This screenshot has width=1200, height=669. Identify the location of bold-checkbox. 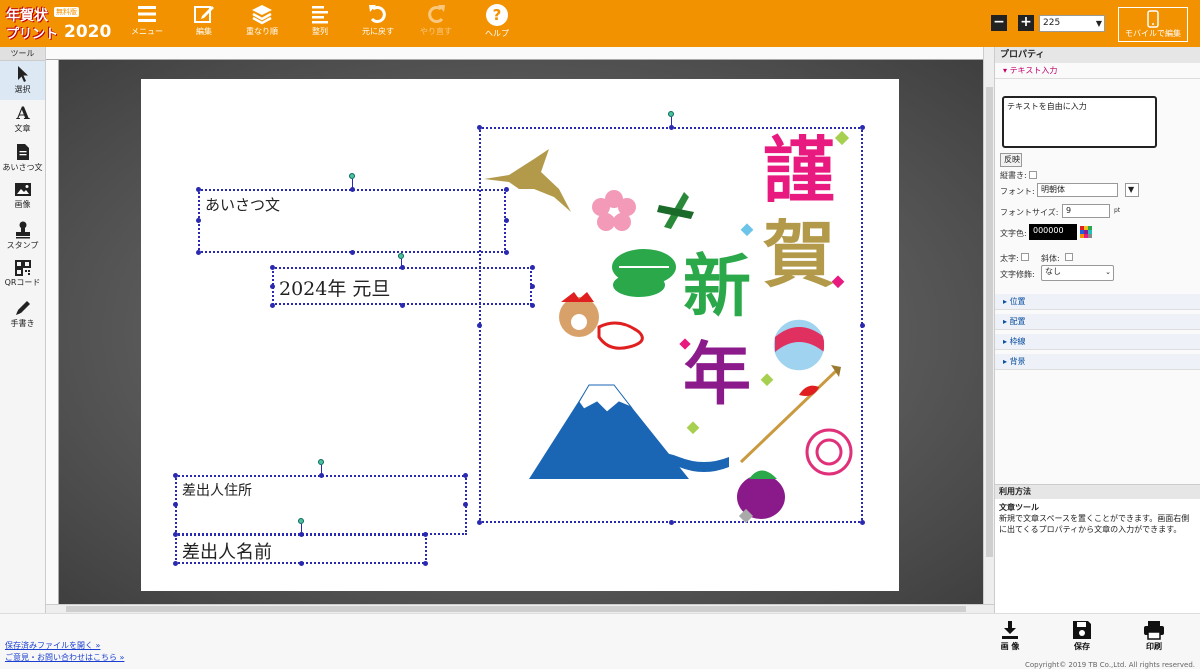
(1025, 257).